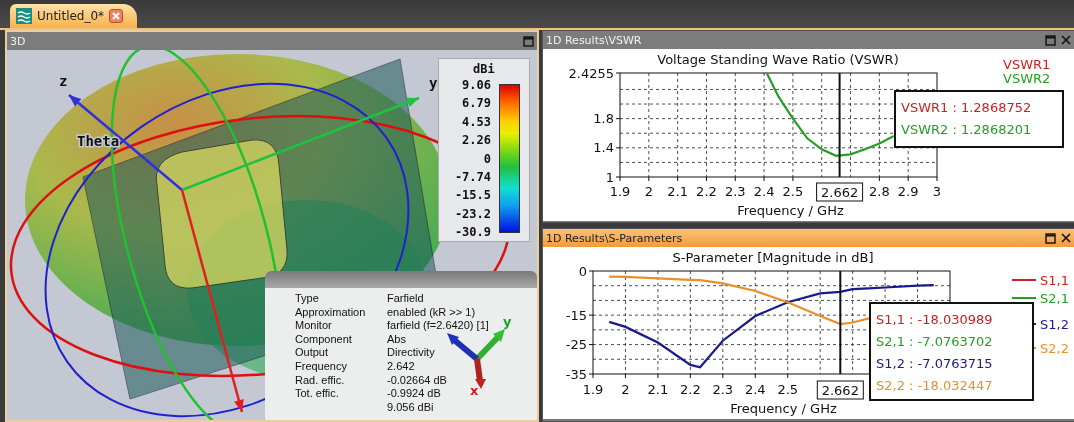 This screenshot has height=422, width=1074. What do you see at coordinates (410, 407) in the screenshot?
I see `info-value: 9.056 dBi` at bounding box center [410, 407].